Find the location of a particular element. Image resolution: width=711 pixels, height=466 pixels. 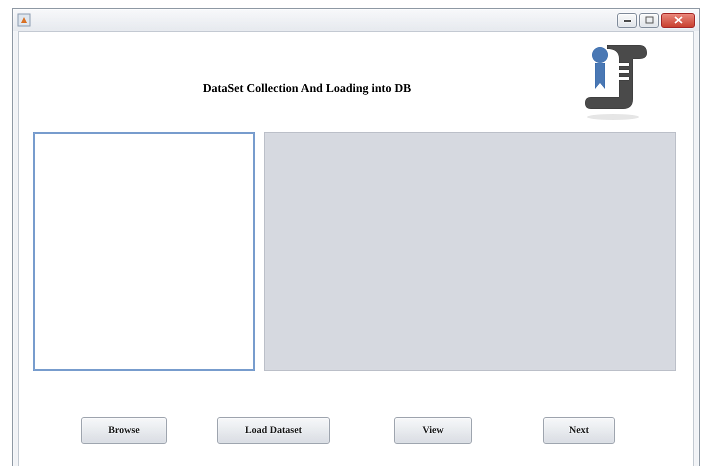

next-button: Next is located at coordinates (579, 430).